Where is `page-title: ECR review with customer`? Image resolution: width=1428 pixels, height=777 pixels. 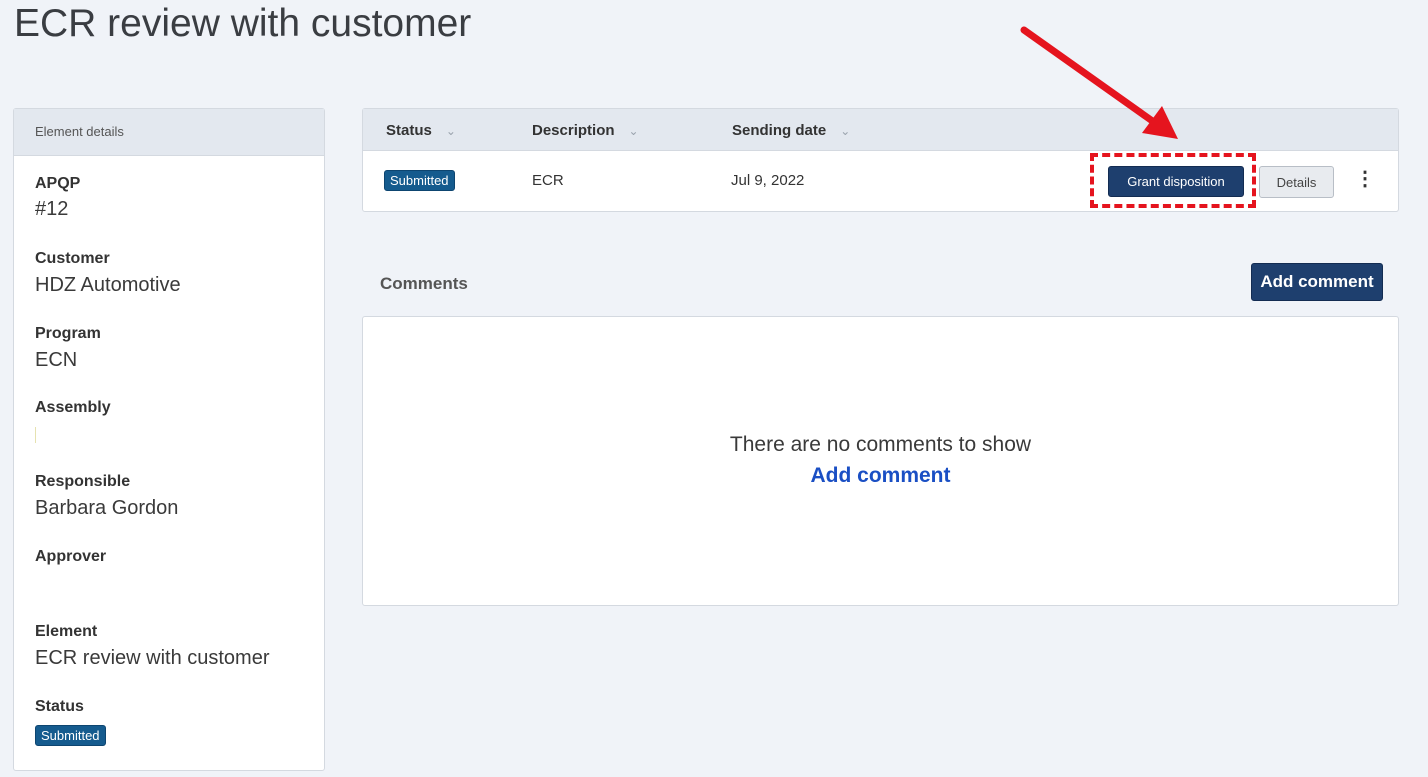
page-title: ECR review with customer is located at coordinates (243, 23).